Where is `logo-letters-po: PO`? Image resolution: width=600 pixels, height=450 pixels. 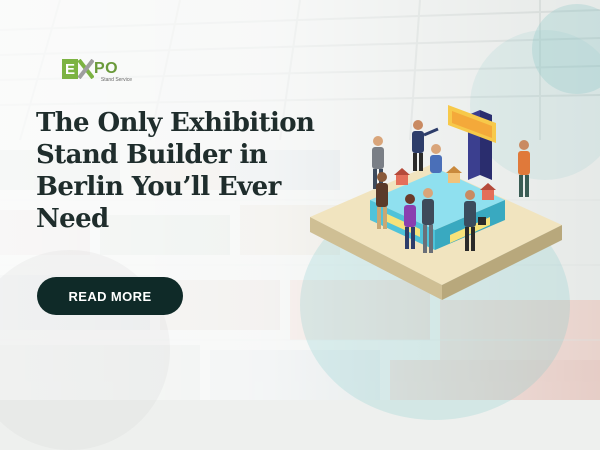
logo-letters-po: PO is located at coordinates (106, 68).